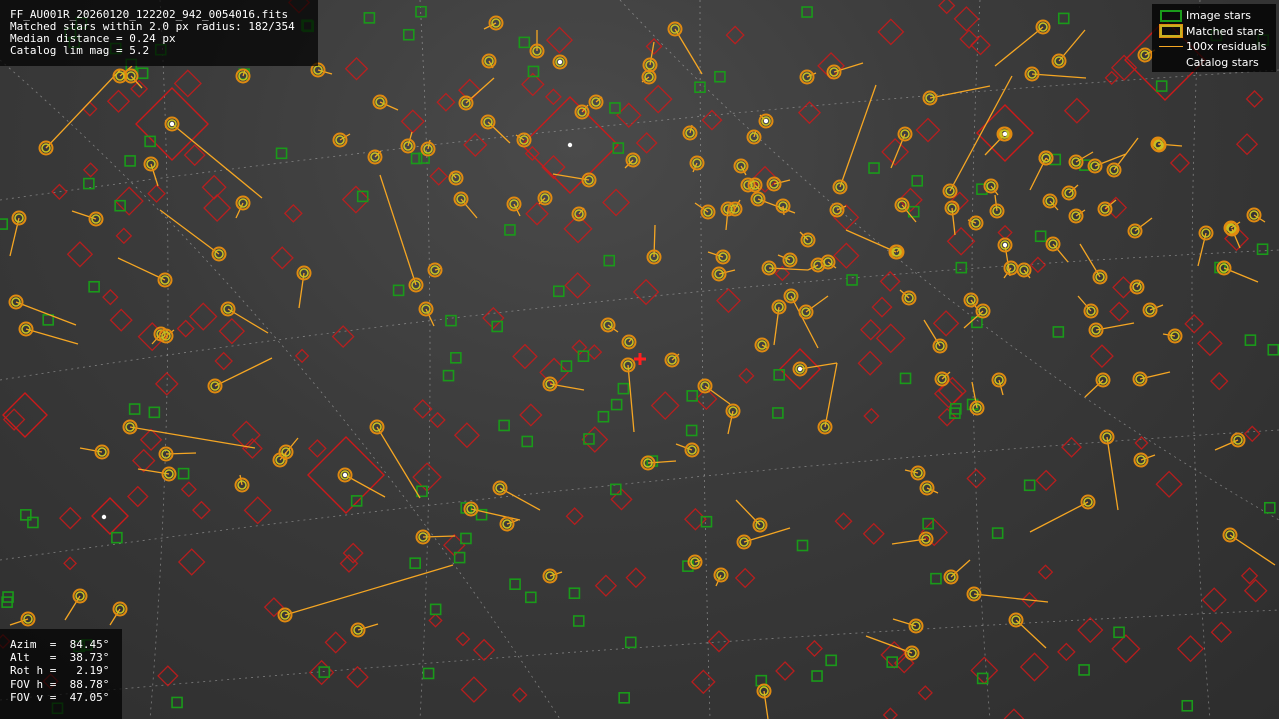 This screenshot has width=1279, height=719. I want to click on fov-h-readout: FOV h = 88.78°, so click(60, 684).